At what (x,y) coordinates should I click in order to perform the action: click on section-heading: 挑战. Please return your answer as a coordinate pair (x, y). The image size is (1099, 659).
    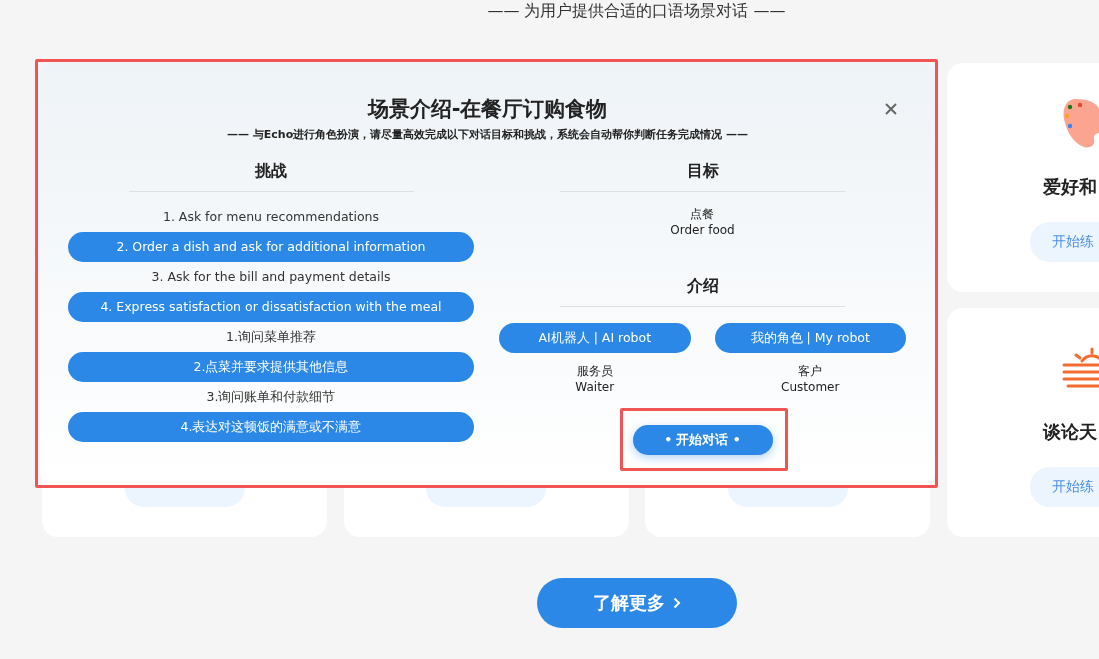
    Looking at the image, I should click on (271, 171).